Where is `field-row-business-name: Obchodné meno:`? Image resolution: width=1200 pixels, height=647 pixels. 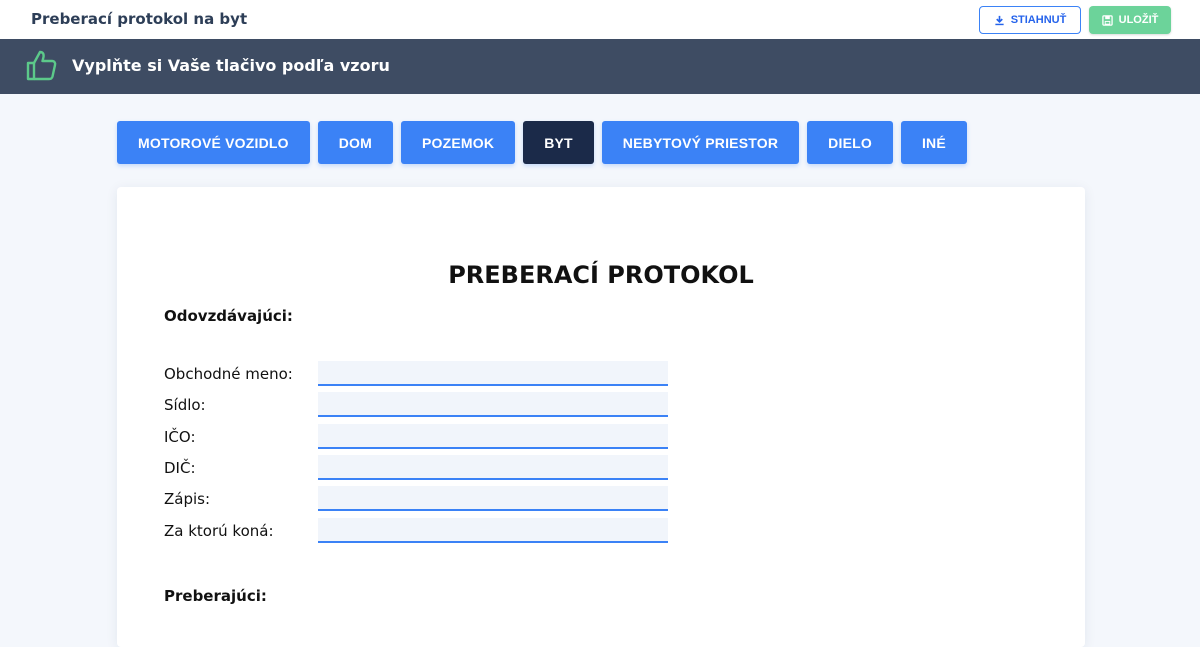 field-row-business-name: Obchodné meno: is located at coordinates (424, 374).